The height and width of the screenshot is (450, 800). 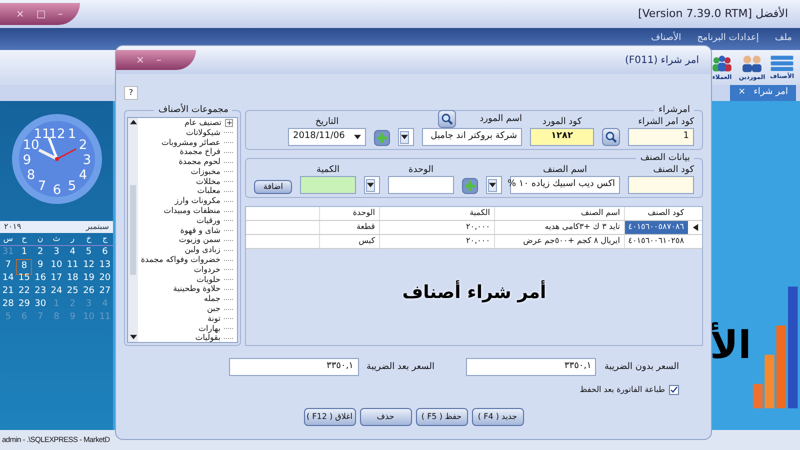 What do you see at coordinates (661, 185) in the screenshot?
I see `item-code-field` at bounding box center [661, 185].